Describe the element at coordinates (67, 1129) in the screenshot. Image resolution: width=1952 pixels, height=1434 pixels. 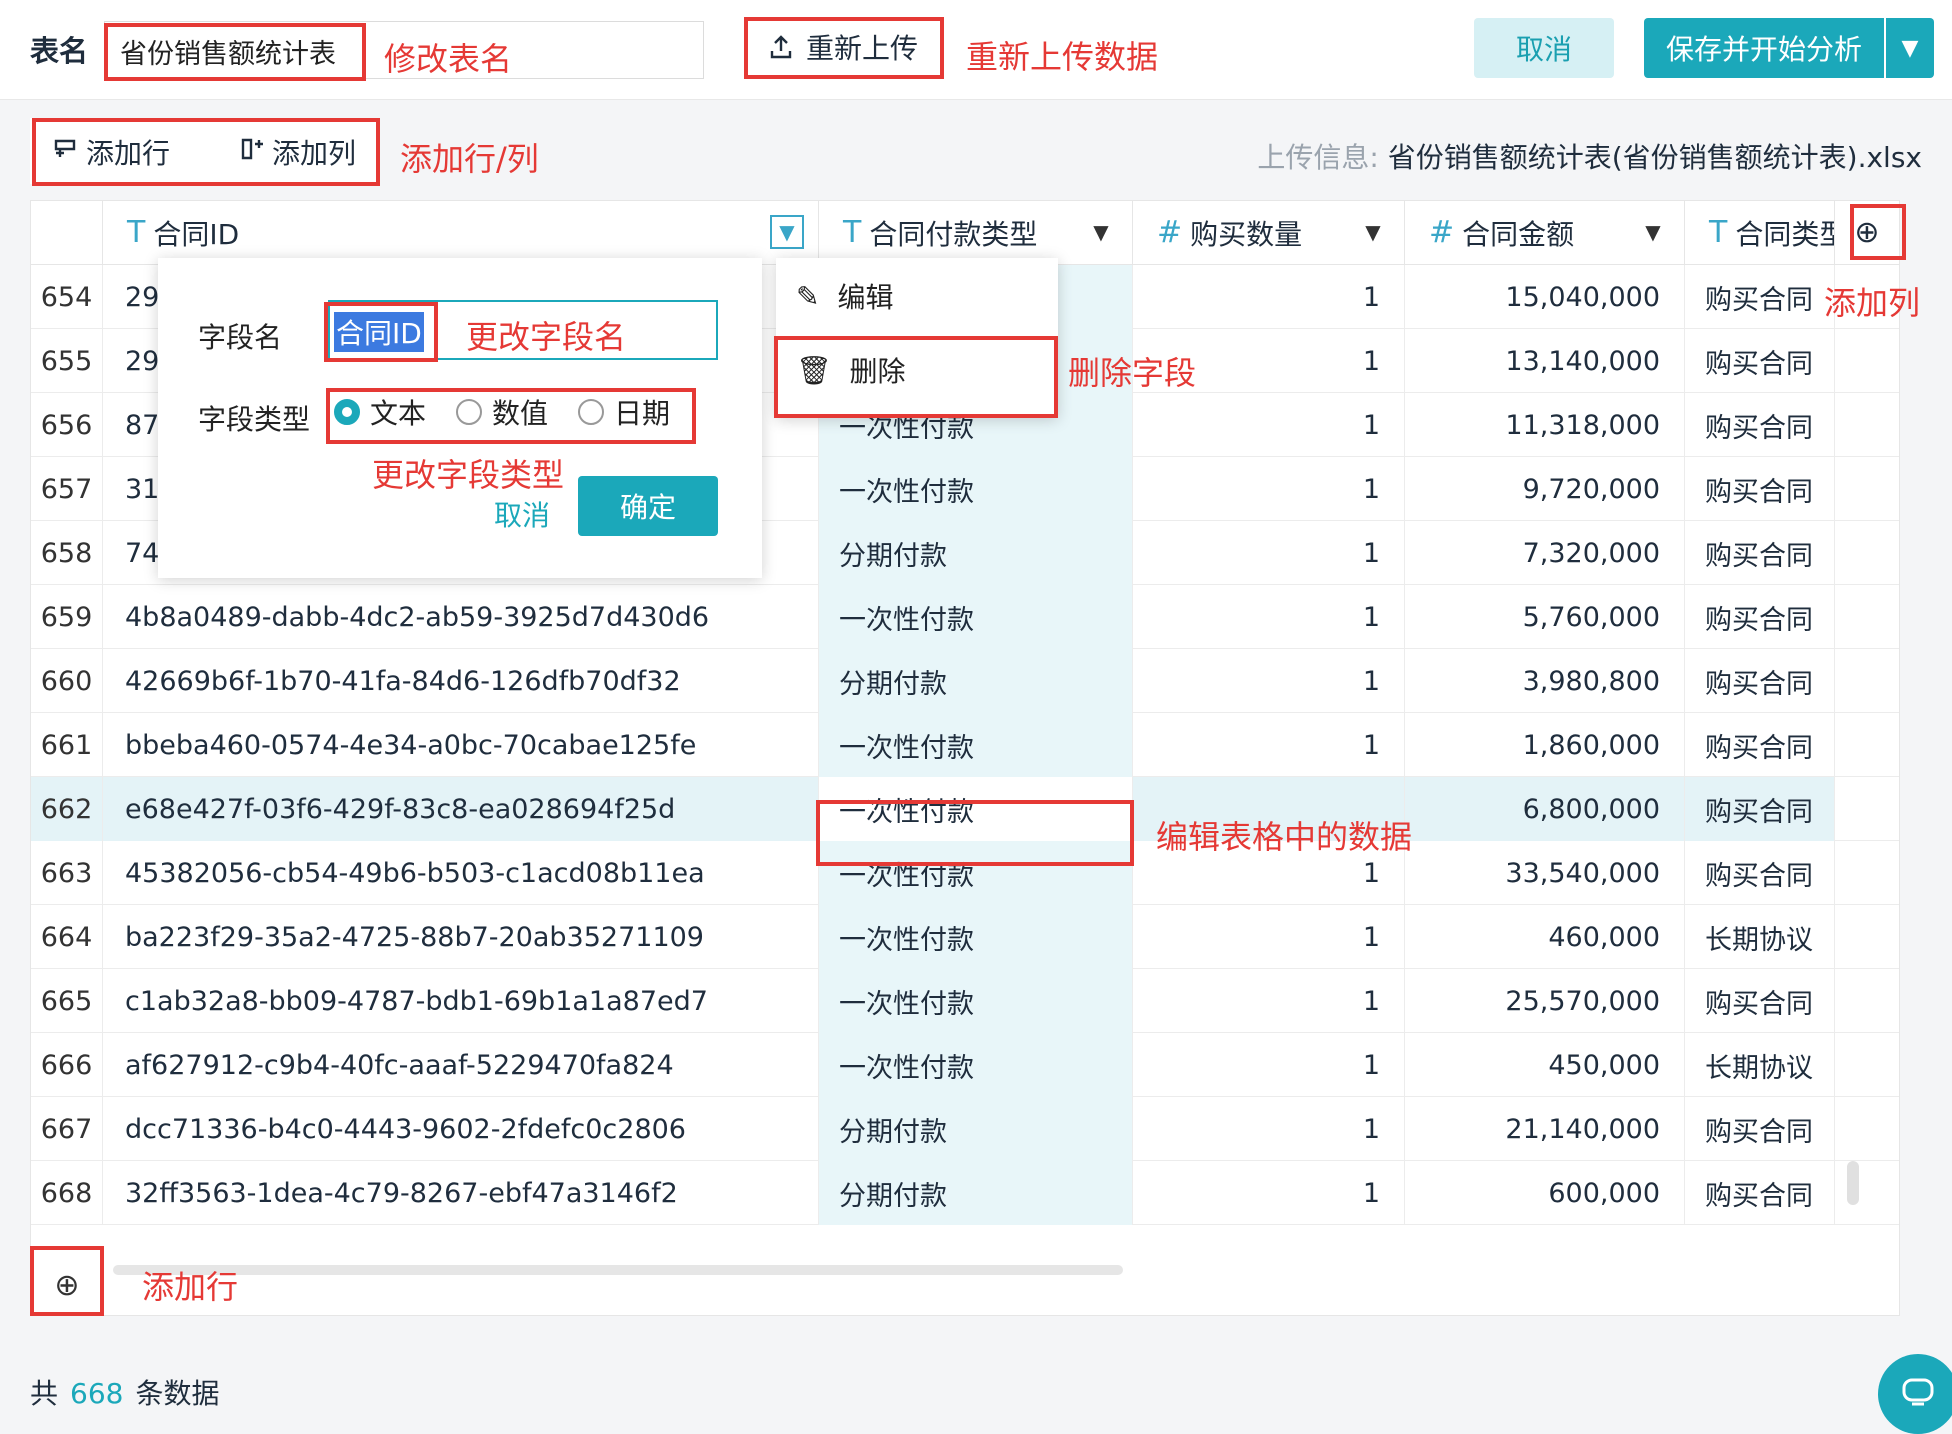
I see `table-cell: 667` at that location.